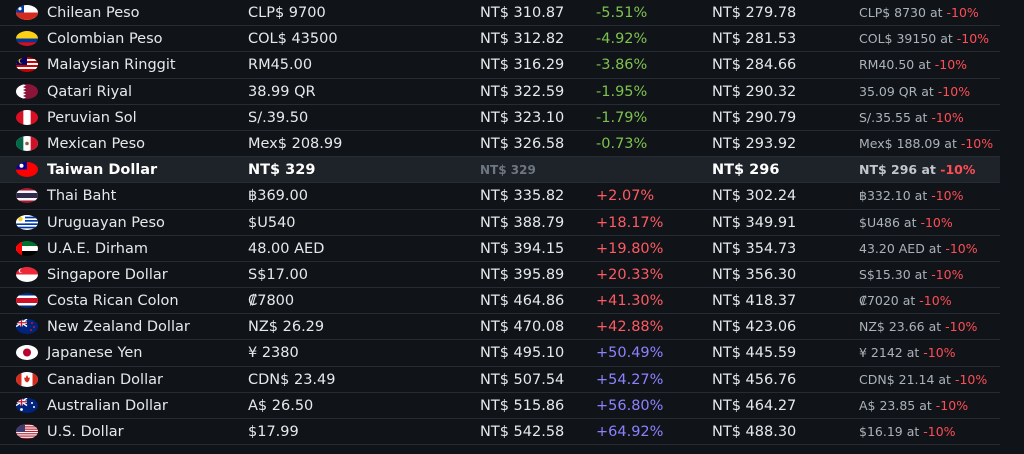 Image resolution: width=1024 pixels, height=454 pixels. Describe the element at coordinates (522, 379) in the screenshot. I see `converted-price: NT$ 507.54` at that location.